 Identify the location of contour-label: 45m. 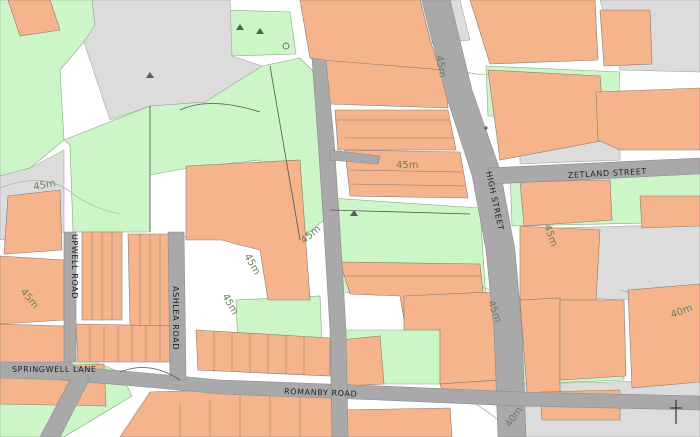
(407, 165).